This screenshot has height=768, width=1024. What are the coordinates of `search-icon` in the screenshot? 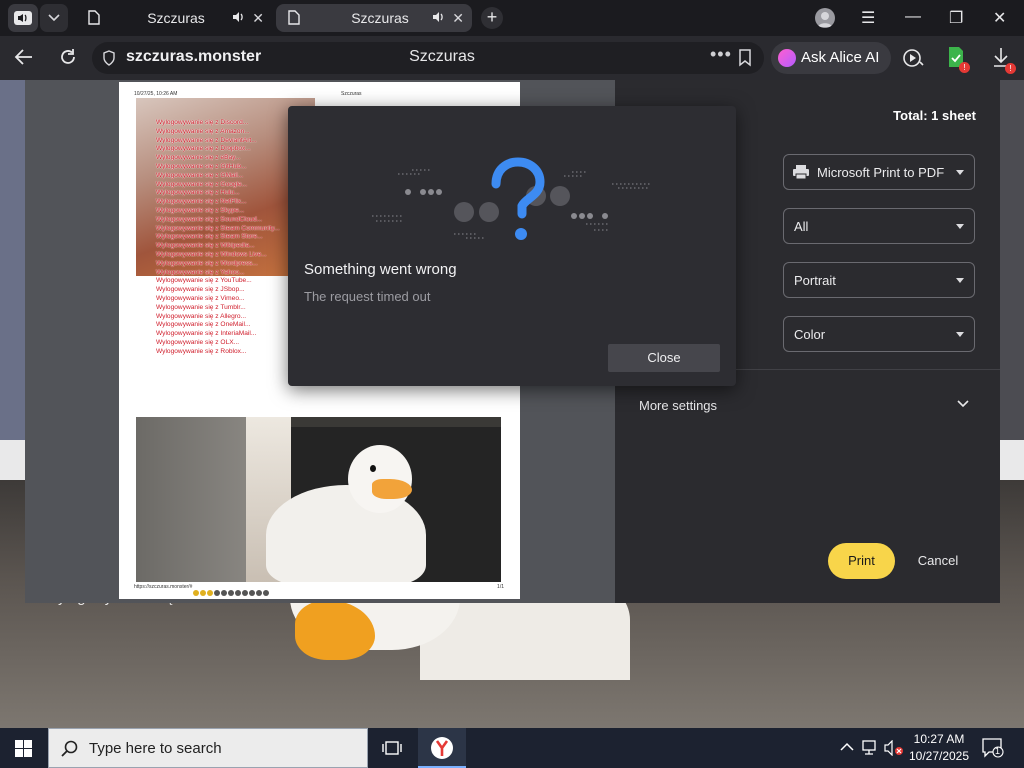 It's located at (69, 748).